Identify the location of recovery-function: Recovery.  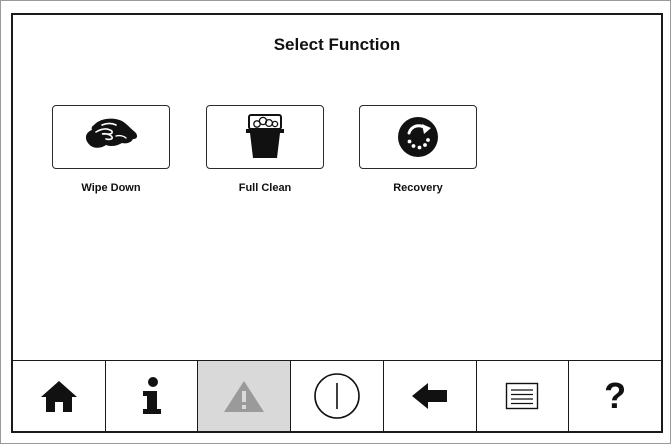
(418, 149).